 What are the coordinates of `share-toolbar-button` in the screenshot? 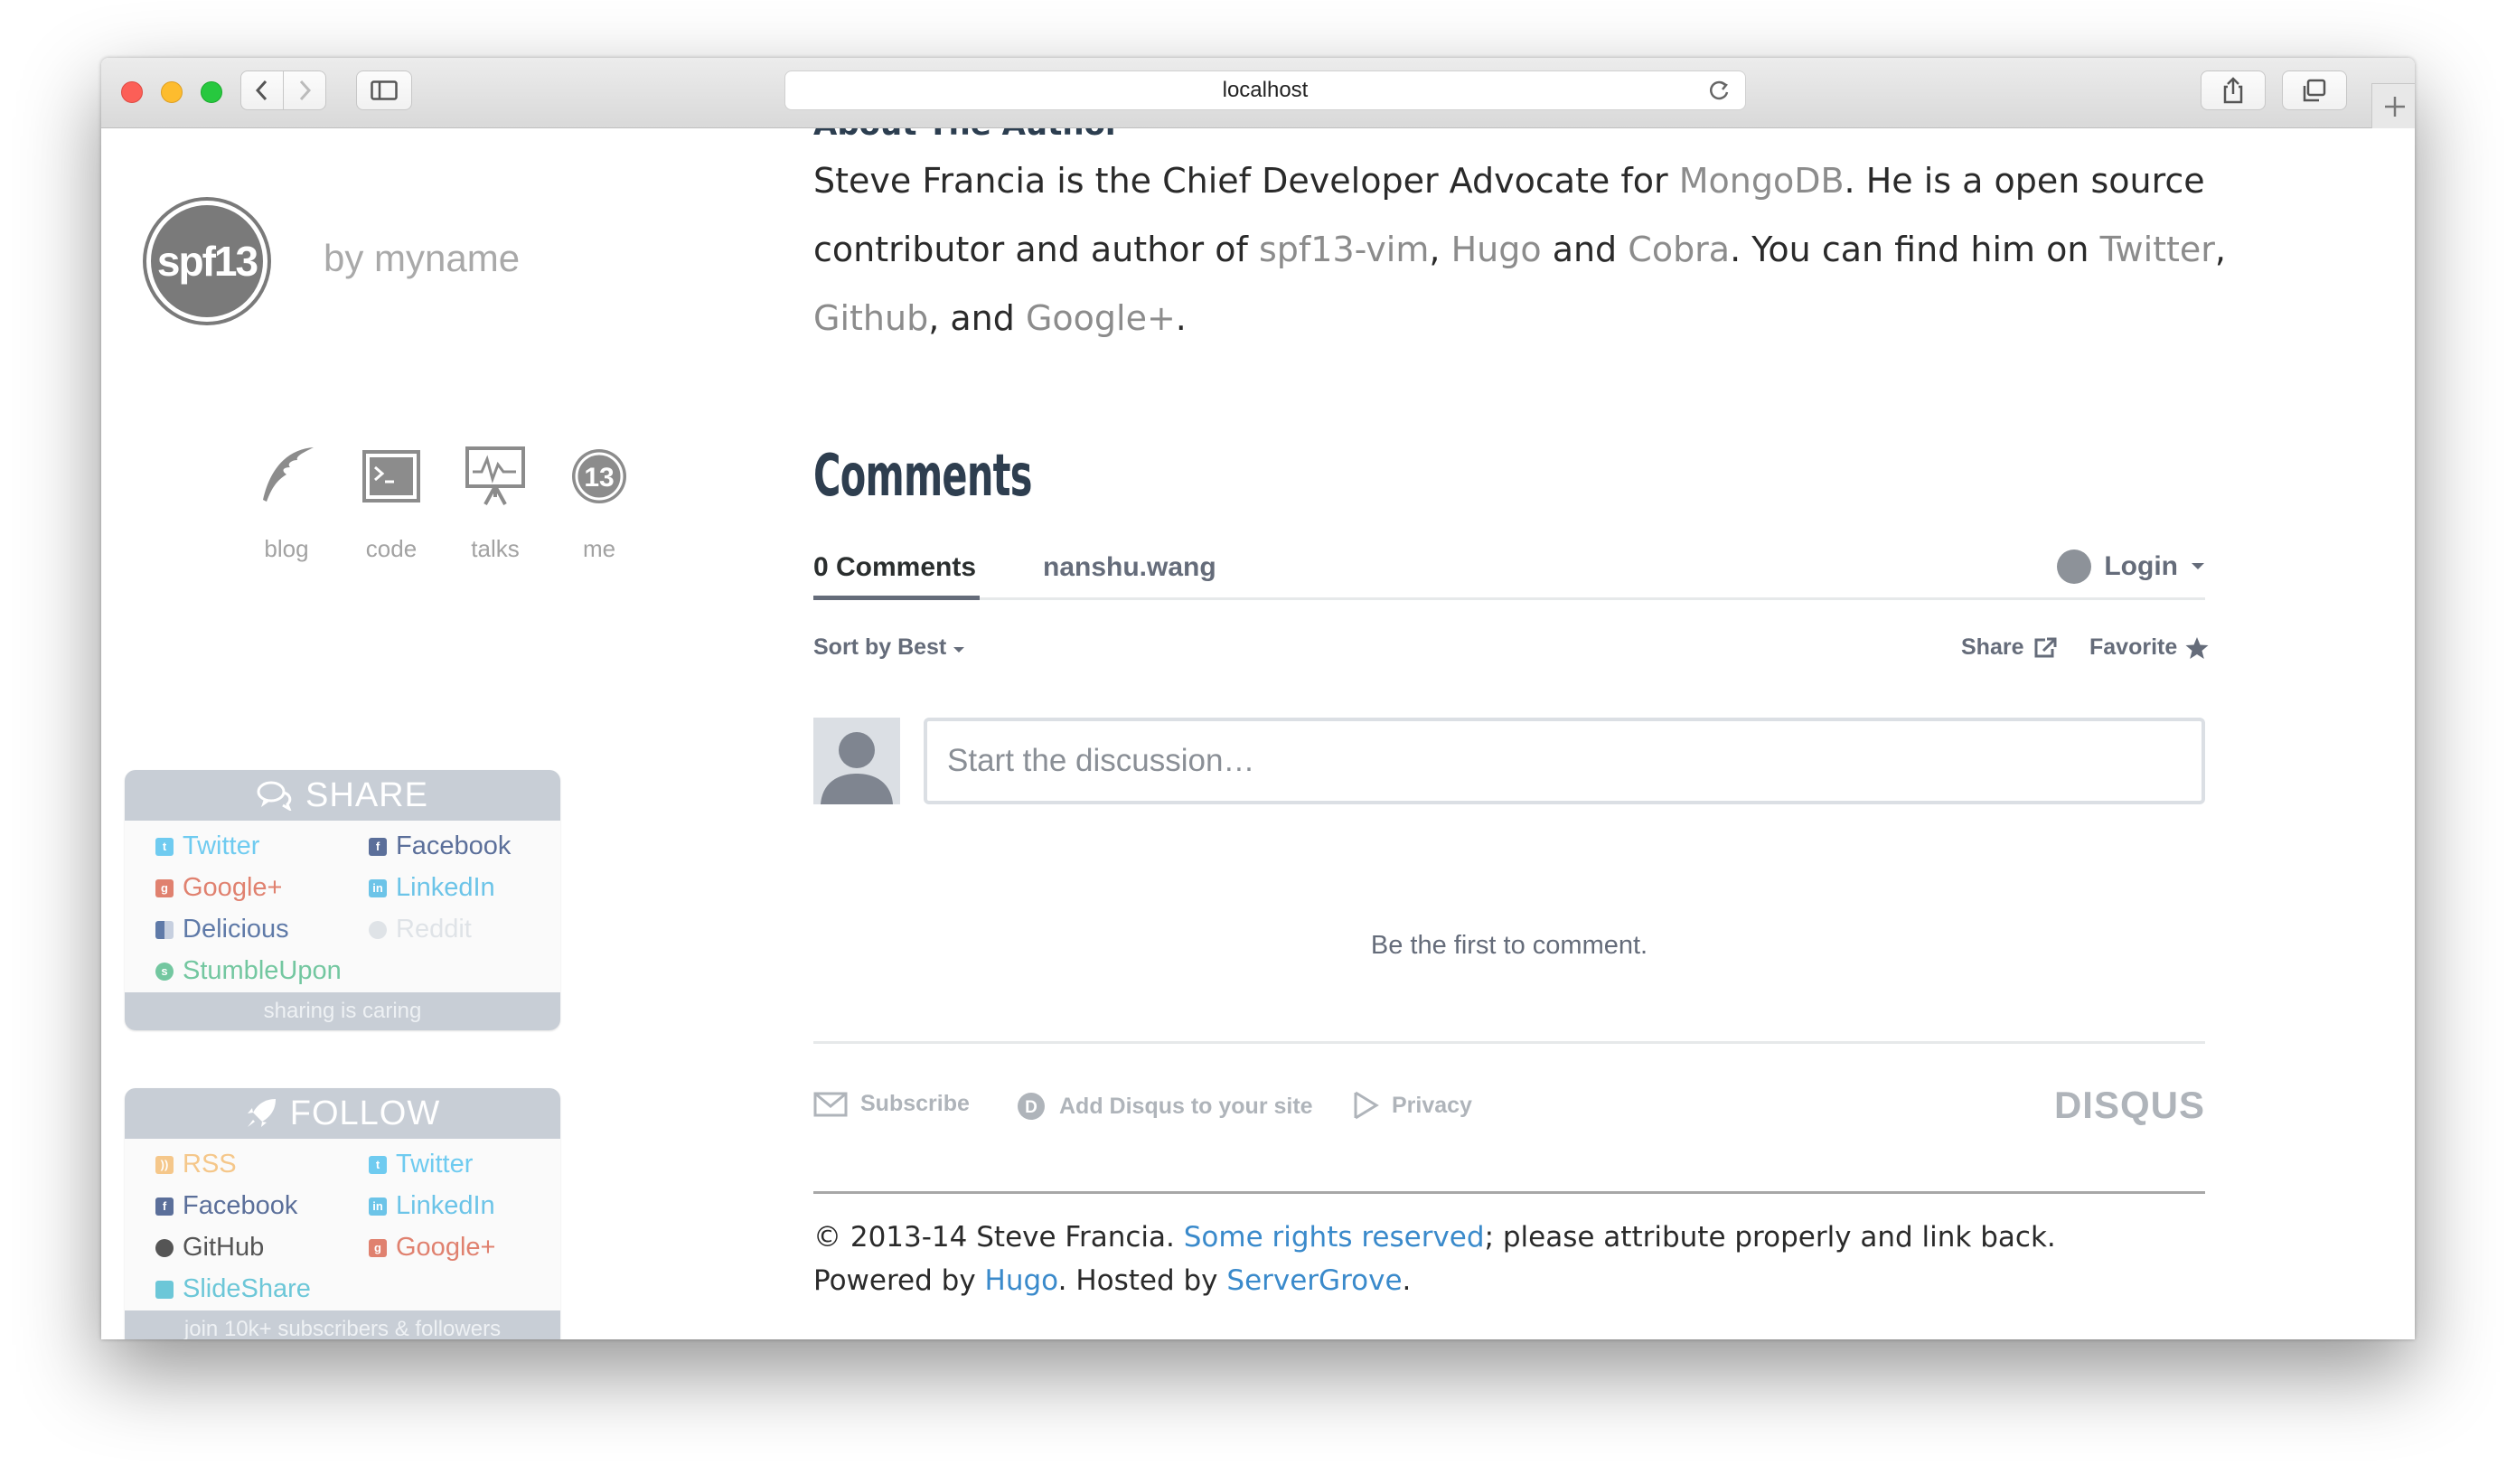 It's located at (2233, 90).